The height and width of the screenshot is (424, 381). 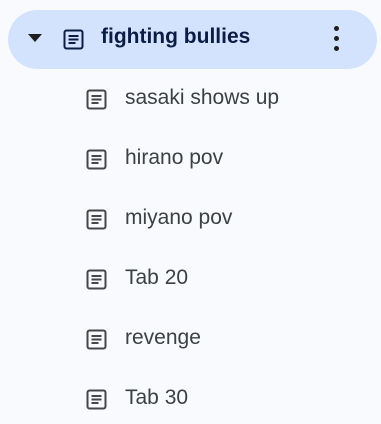 I want to click on tab-revenge: revenge, so click(x=220, y=339).